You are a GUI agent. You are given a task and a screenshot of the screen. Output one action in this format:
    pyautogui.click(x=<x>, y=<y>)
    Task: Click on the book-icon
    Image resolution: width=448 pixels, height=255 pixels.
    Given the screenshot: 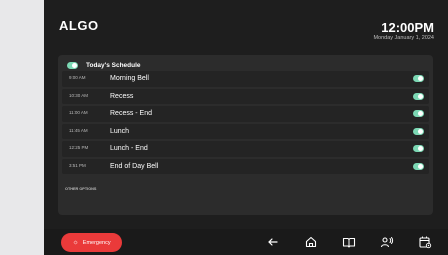 What is the action you would take?
    pyautogui.click(x=349, y=242)
    